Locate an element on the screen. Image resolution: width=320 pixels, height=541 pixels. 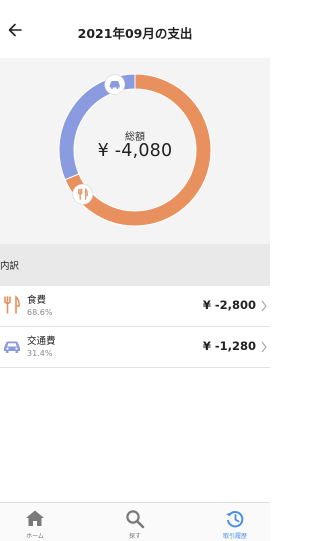
tab-label: 探す is located at coordinates (134, 536).